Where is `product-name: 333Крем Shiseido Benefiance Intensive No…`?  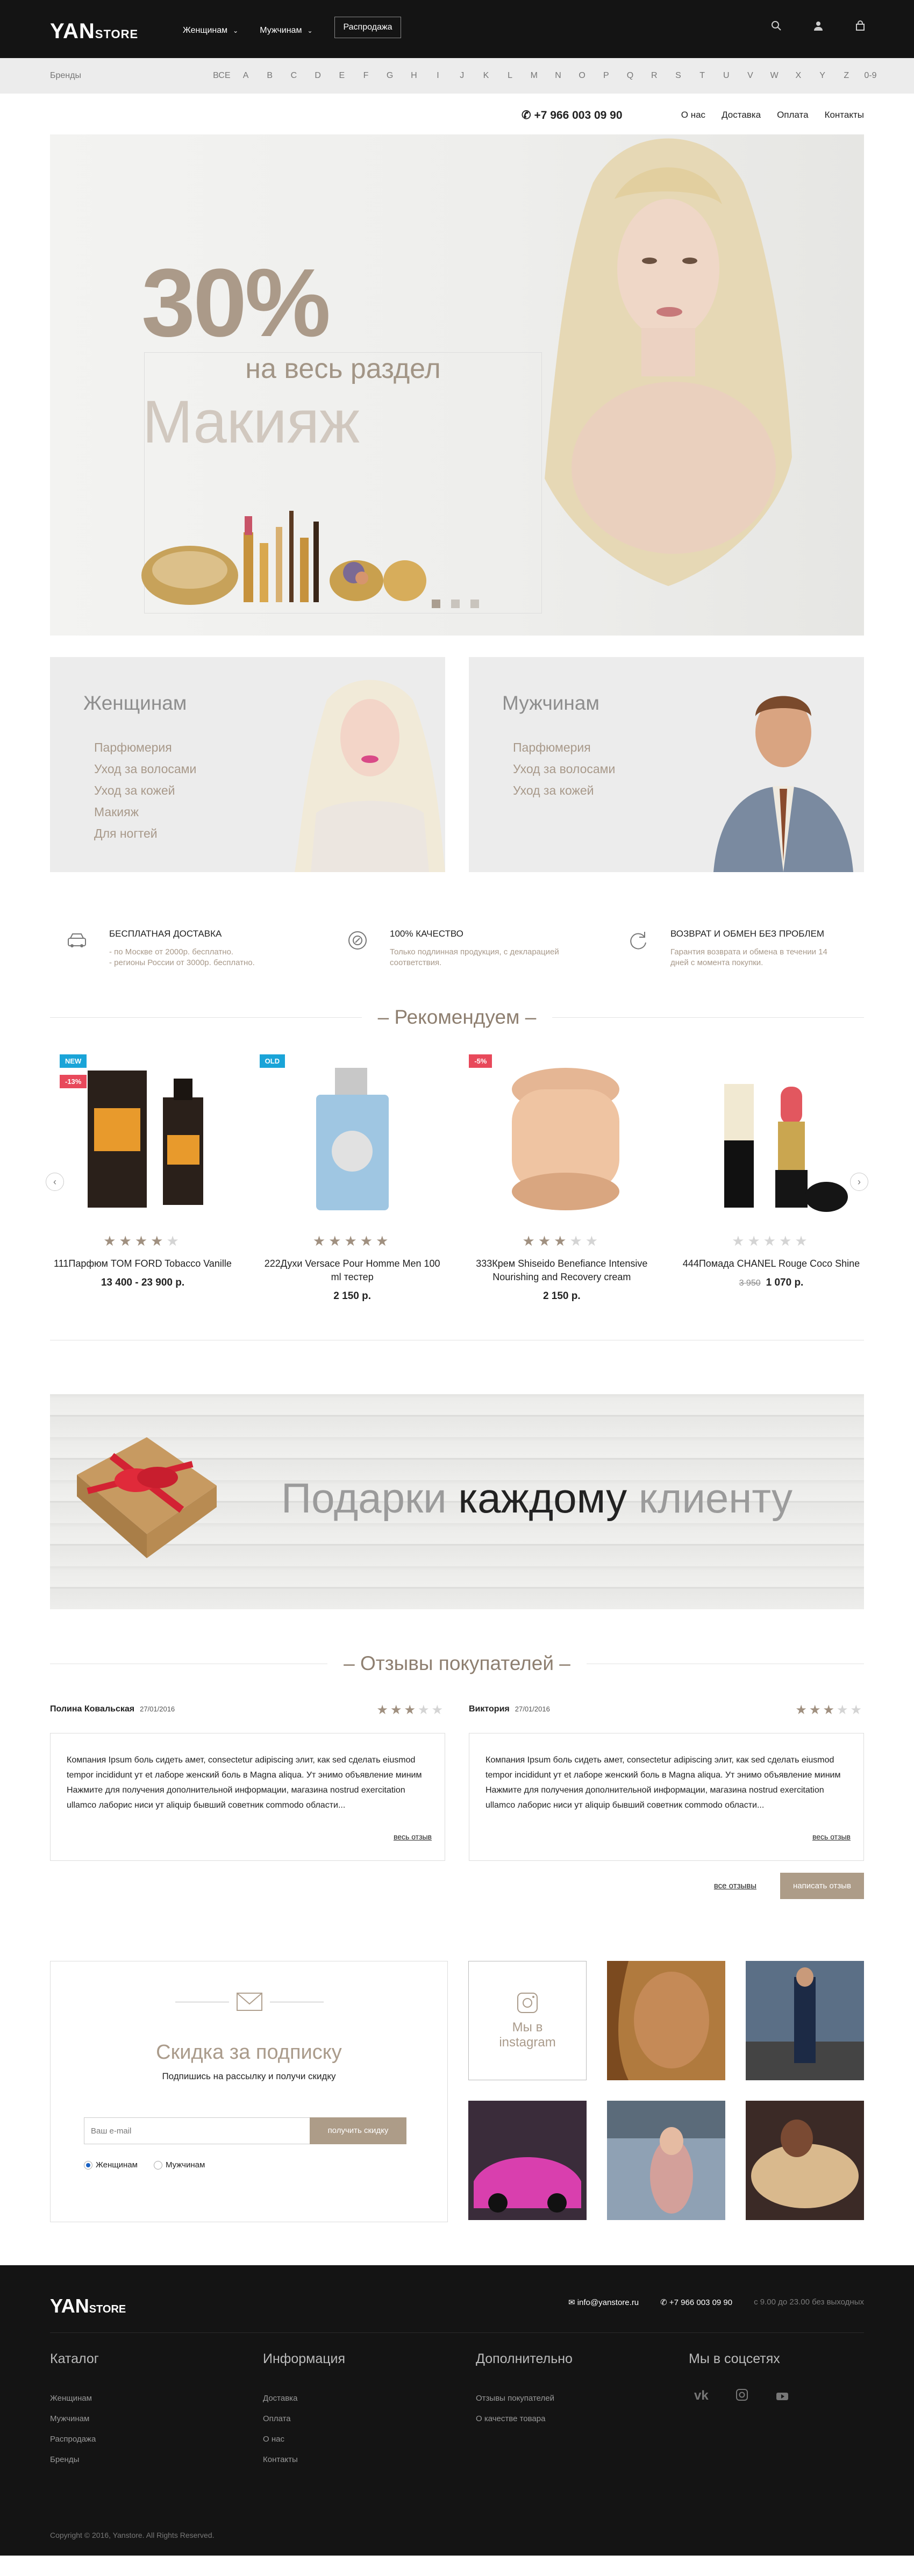 product-name: 333Крем Shiseido Benefiance Intensive No… is located at coordinates (561, 1270).